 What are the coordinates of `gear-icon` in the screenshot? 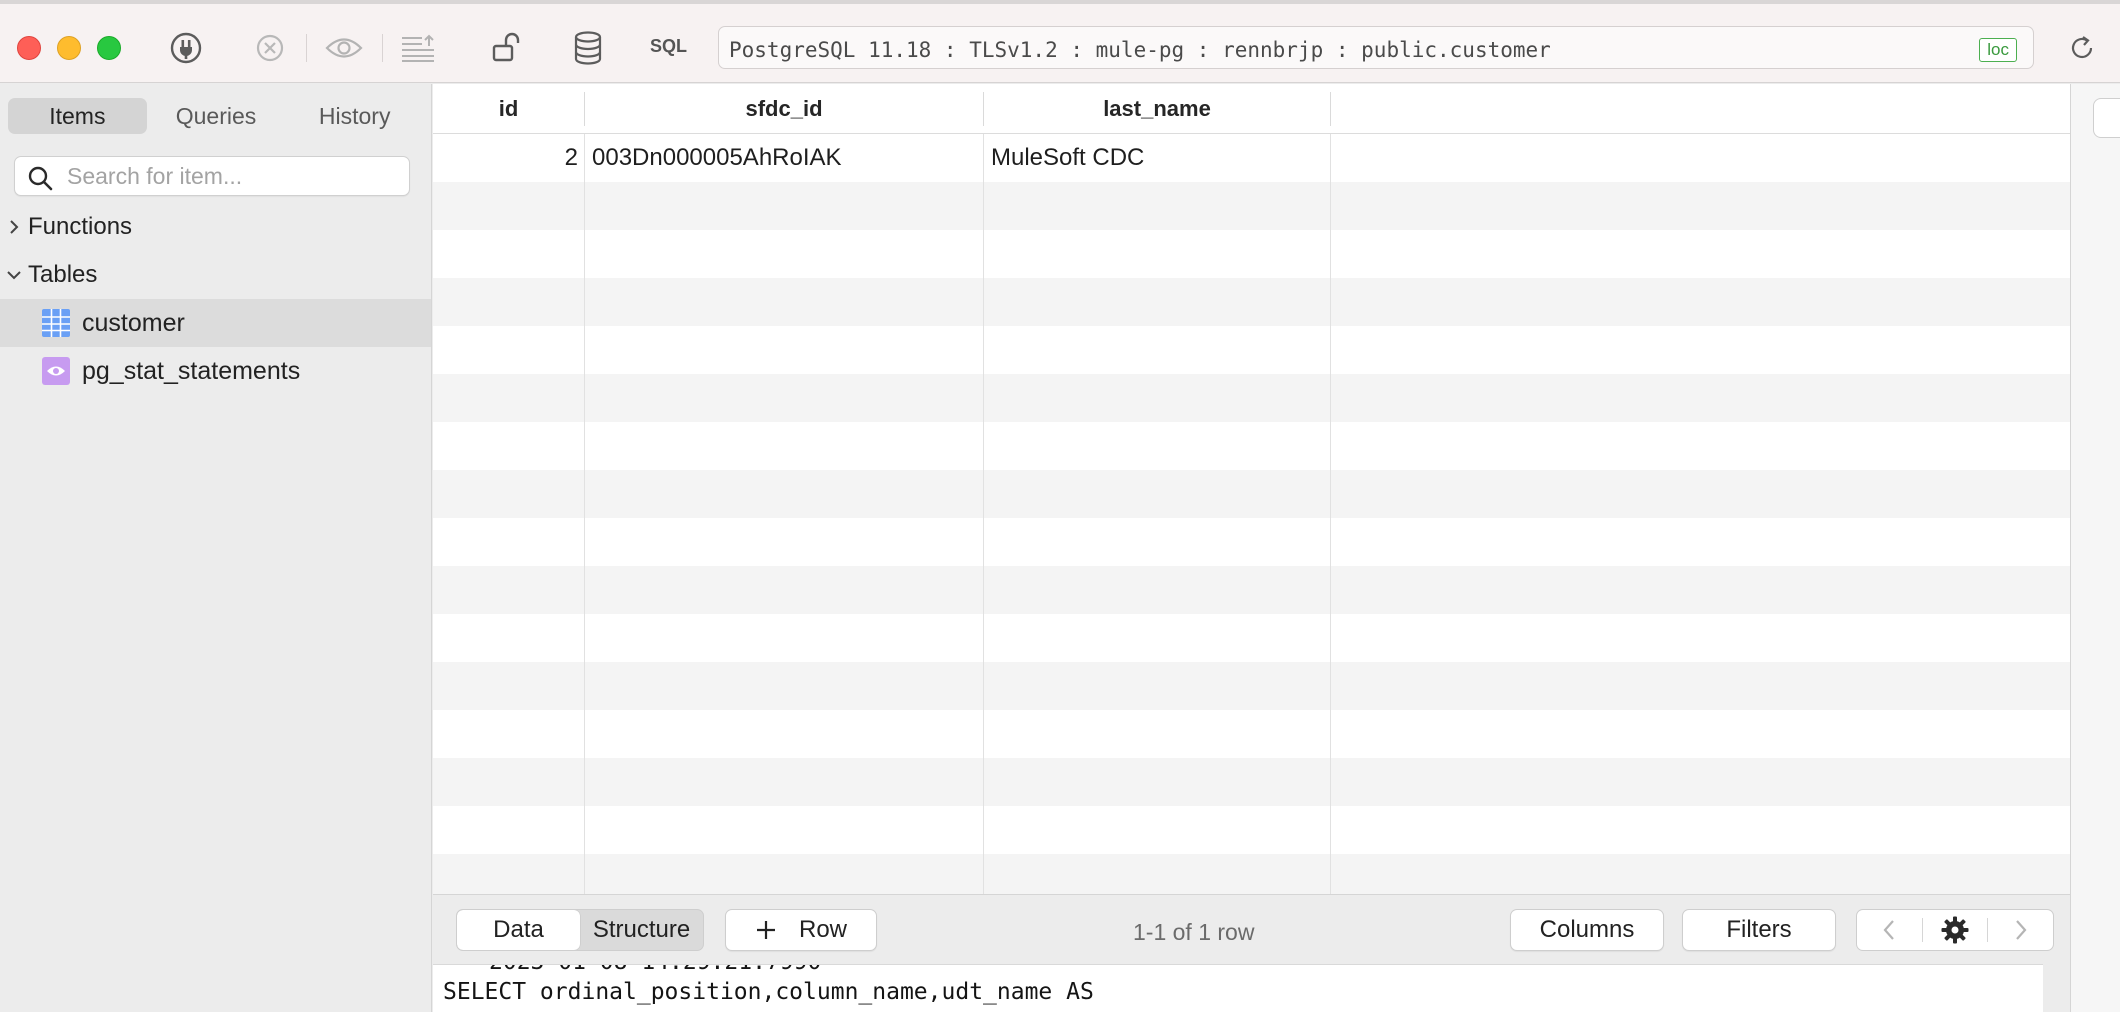 It's located at (1955, 930).